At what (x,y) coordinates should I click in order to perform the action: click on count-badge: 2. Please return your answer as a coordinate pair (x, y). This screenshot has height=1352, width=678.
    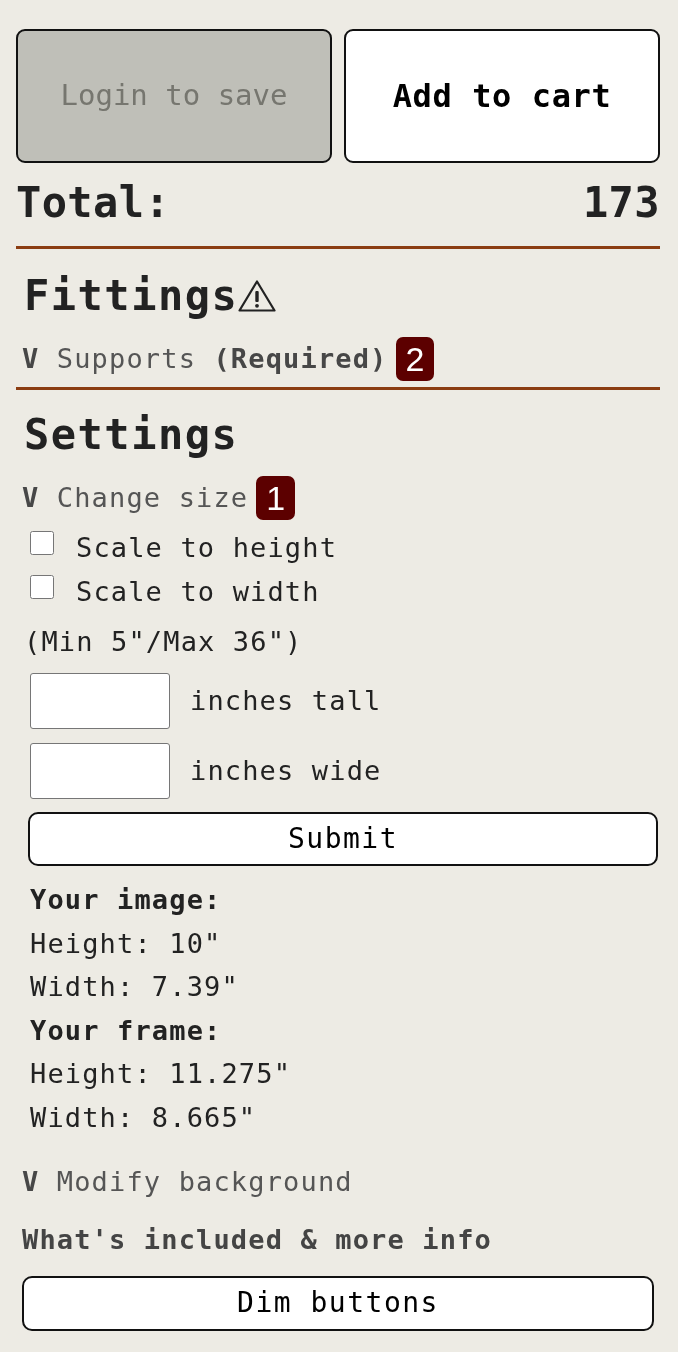
    Looking at the image, I should click on (415, 359).